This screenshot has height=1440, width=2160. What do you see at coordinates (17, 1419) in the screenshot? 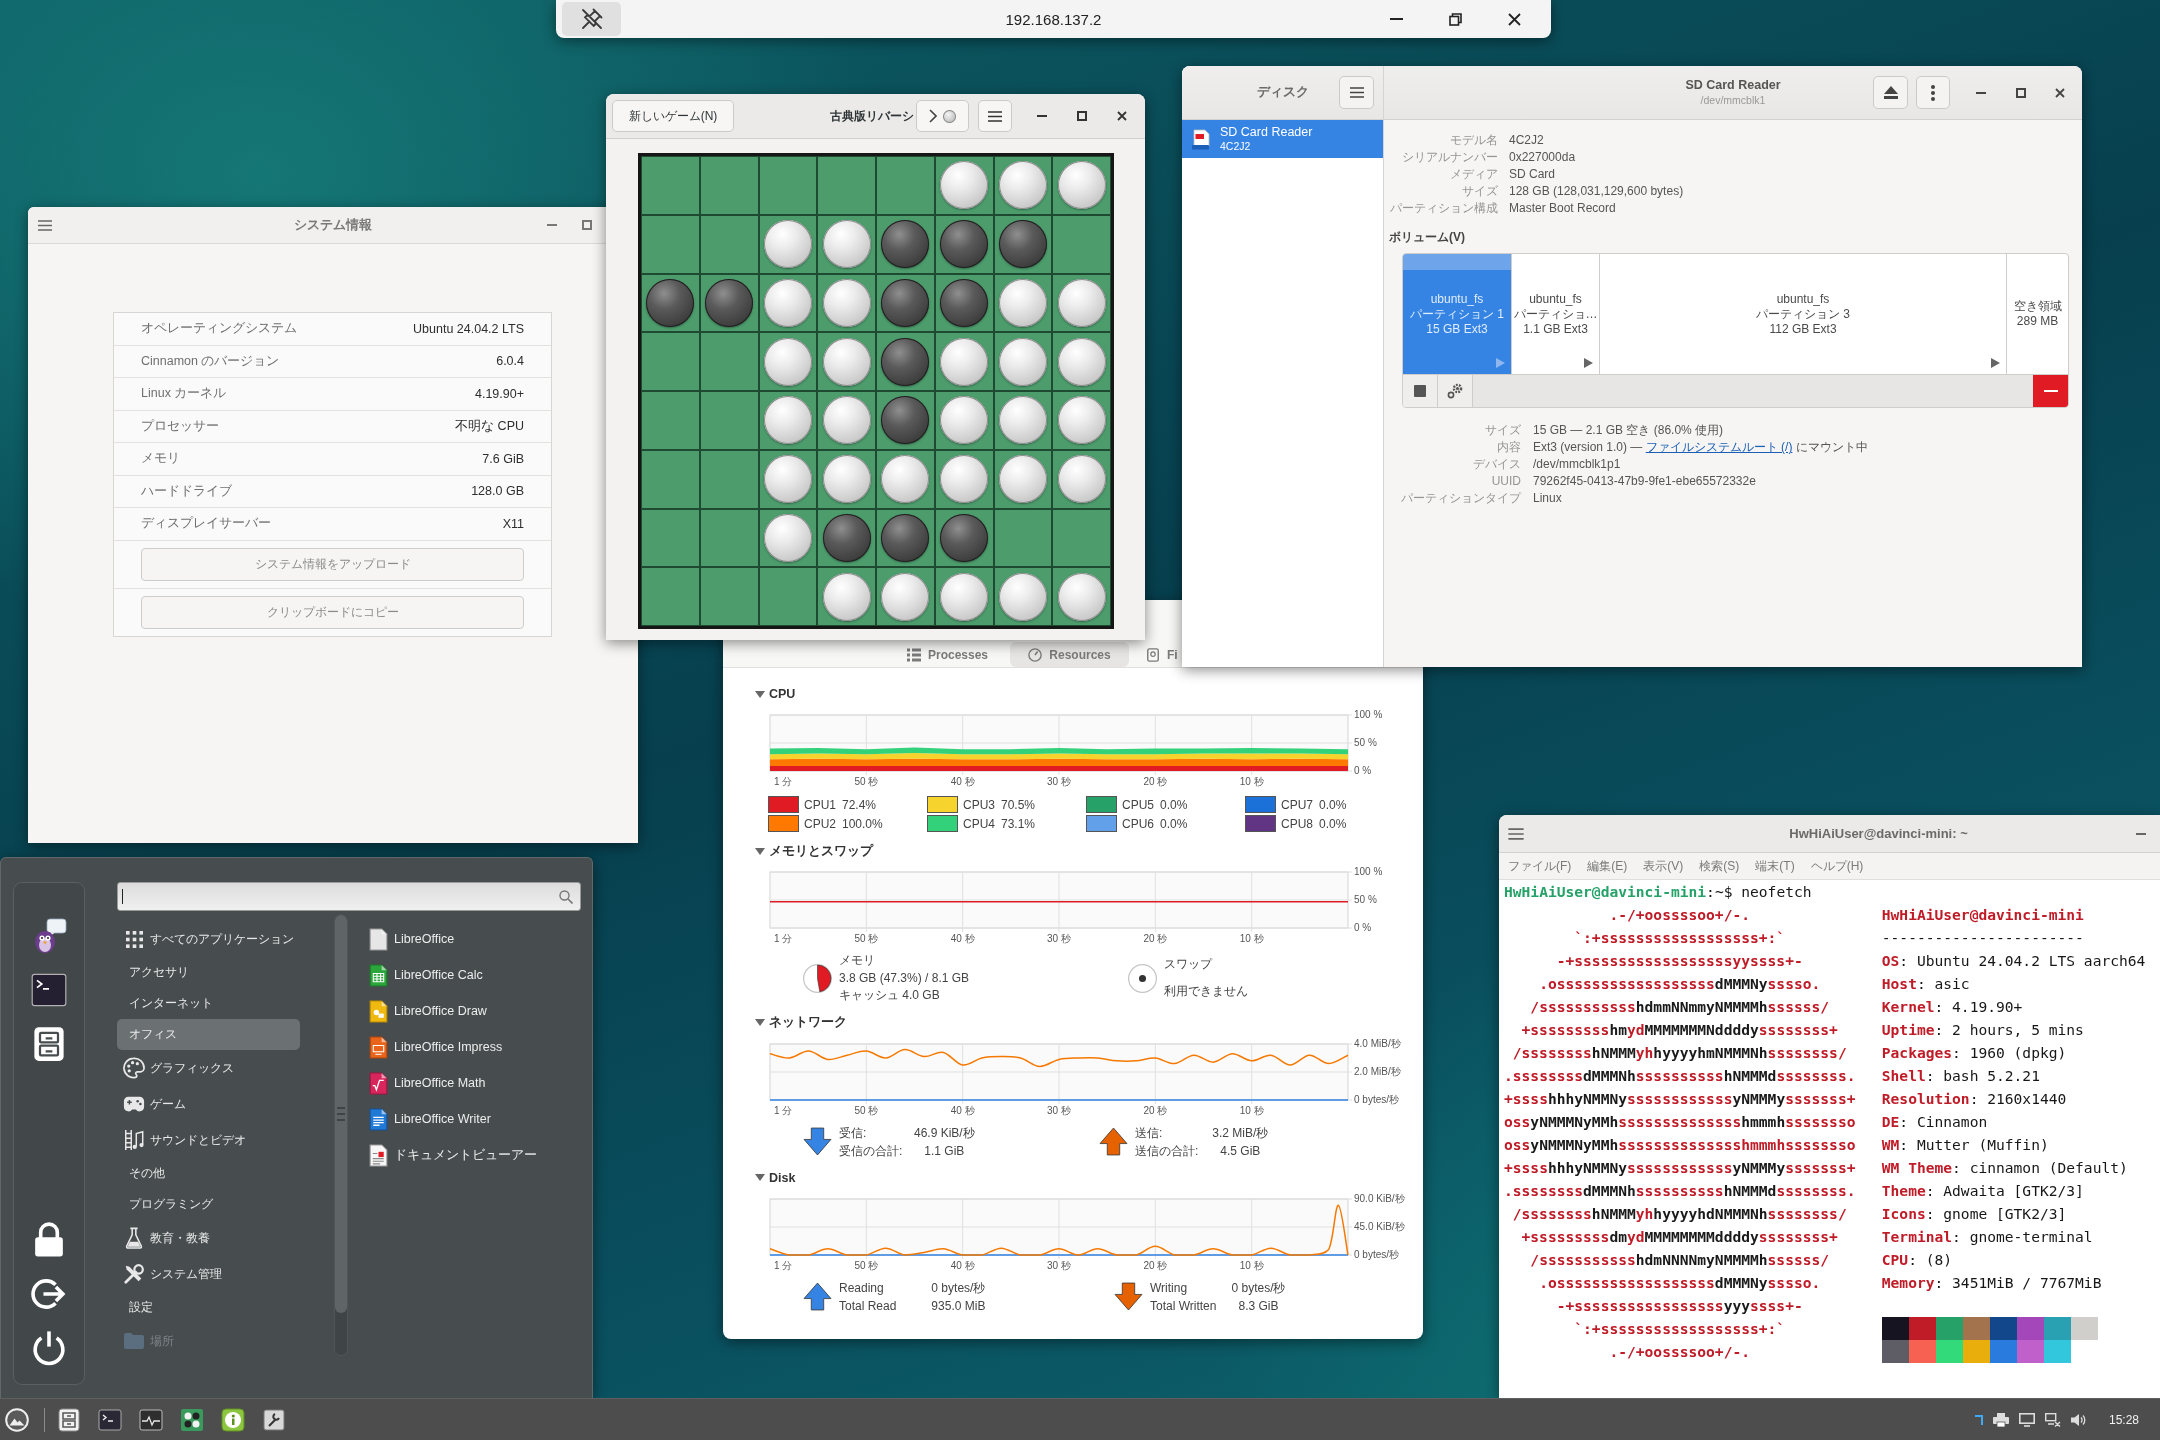
I see `mountain-circle-icon` at bounding box center [17, 1419].